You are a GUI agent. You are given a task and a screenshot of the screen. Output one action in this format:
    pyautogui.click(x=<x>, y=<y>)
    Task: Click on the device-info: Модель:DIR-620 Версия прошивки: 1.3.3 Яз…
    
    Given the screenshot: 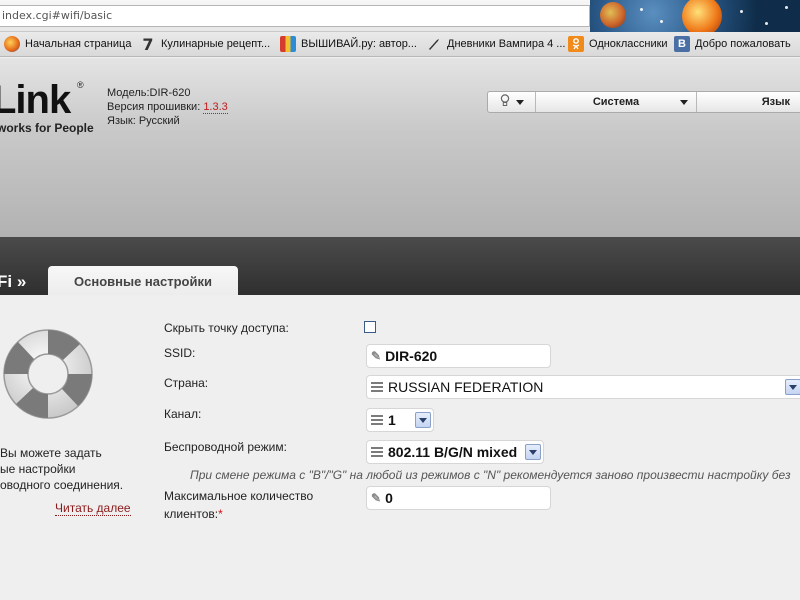 What is the action you would take?
    pyautogui.click(x=167, y=107)
    